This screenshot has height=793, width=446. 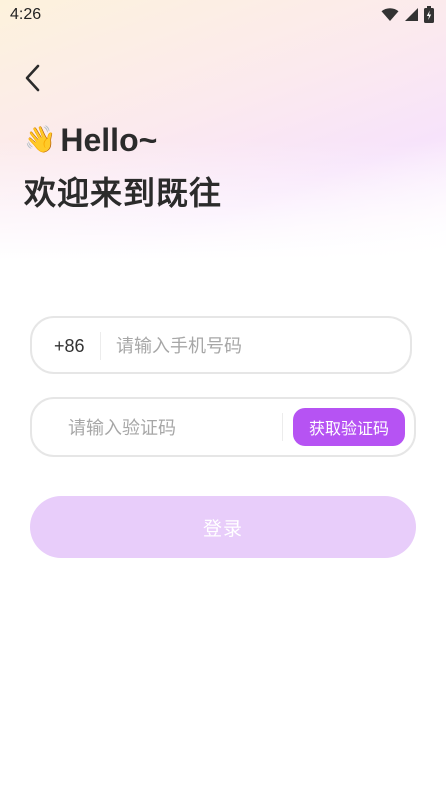 I want to click on phone-input, so click(x=256, y=346).